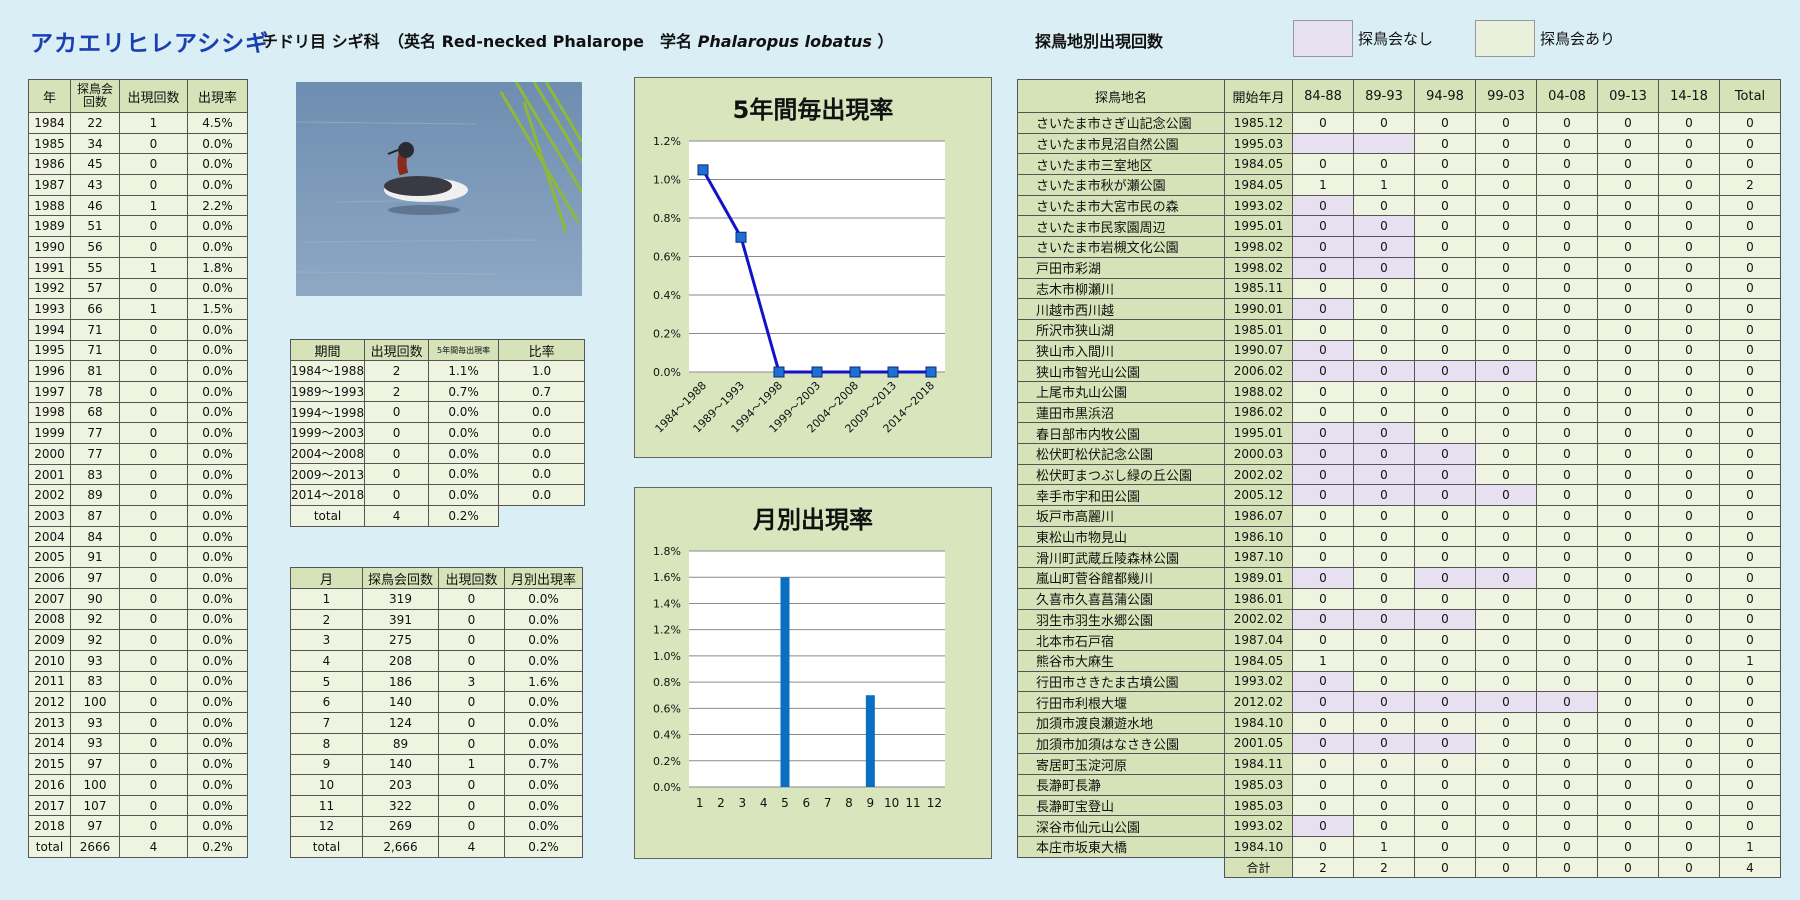  What do you see at coordinates (1258, 722) in the screenshot?
I see `site-start-cell: 1984.10` at bounding box center [1258, 722].